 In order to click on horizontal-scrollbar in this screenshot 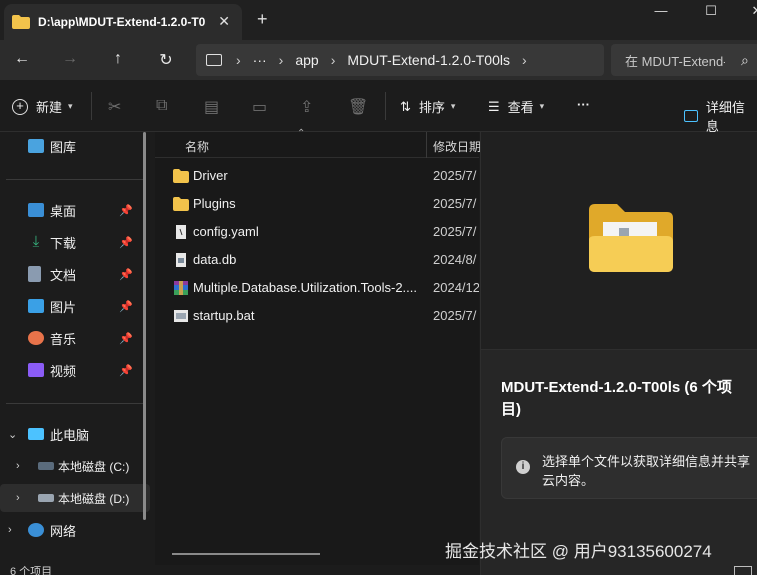, I will do `click(246, 554)`.